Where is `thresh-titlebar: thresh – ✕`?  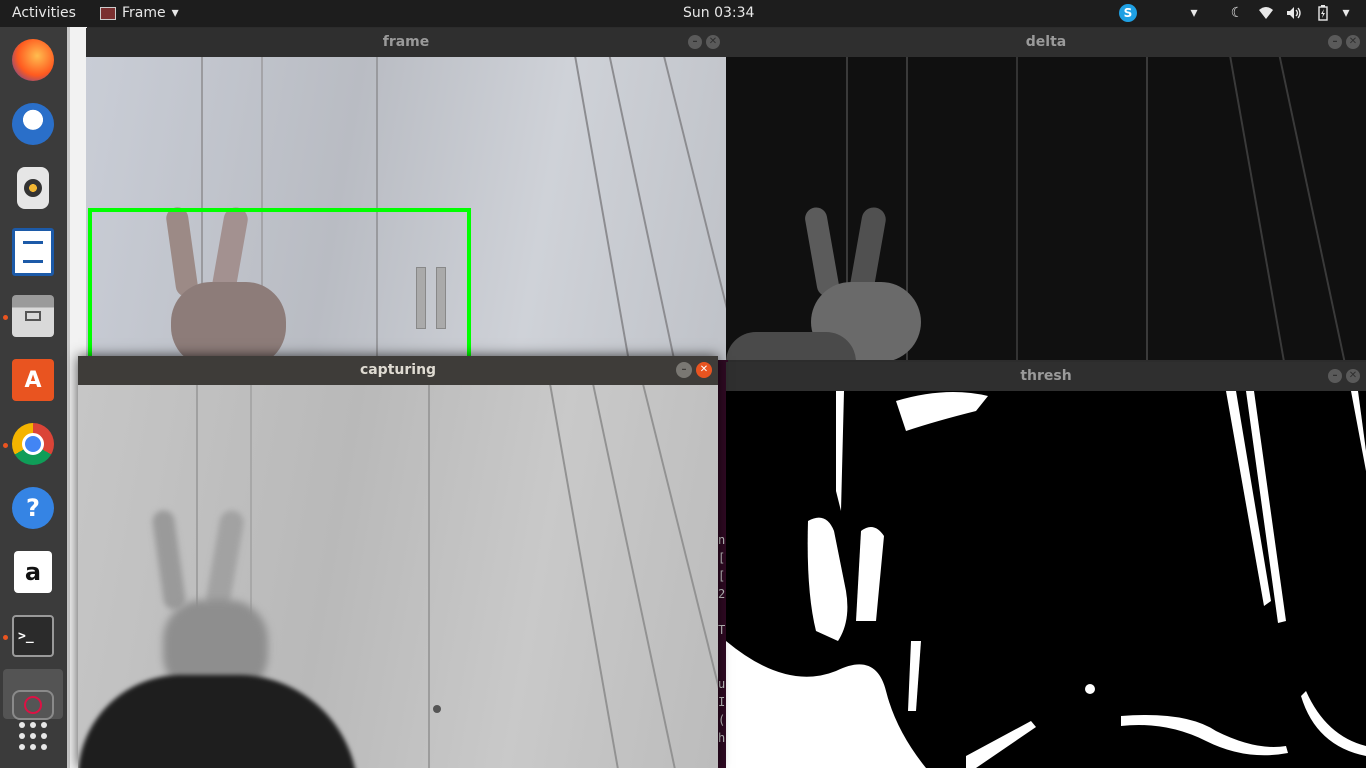 thresh-titlebar: thresh – ✕ is located at coordinates (1046, 376).